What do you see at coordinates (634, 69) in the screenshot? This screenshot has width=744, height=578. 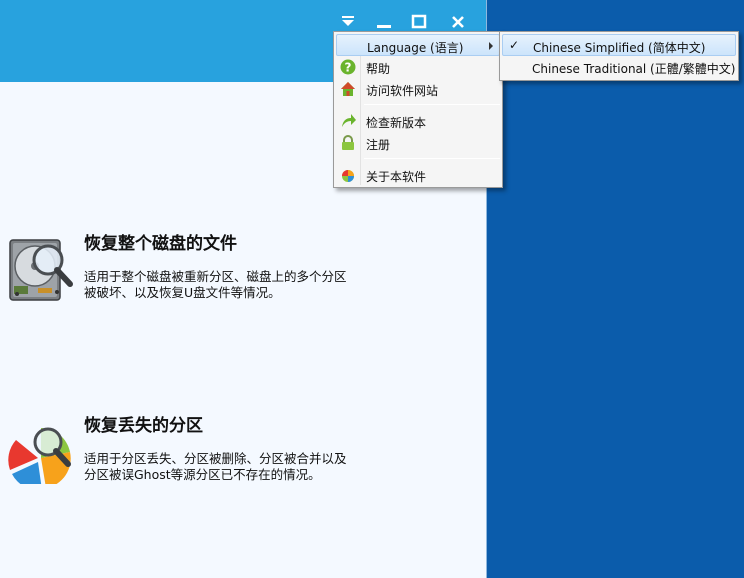 I see `menu-item-label: Chinese Traditional (正體/繁體中文)` at bounding box center [634, 69].